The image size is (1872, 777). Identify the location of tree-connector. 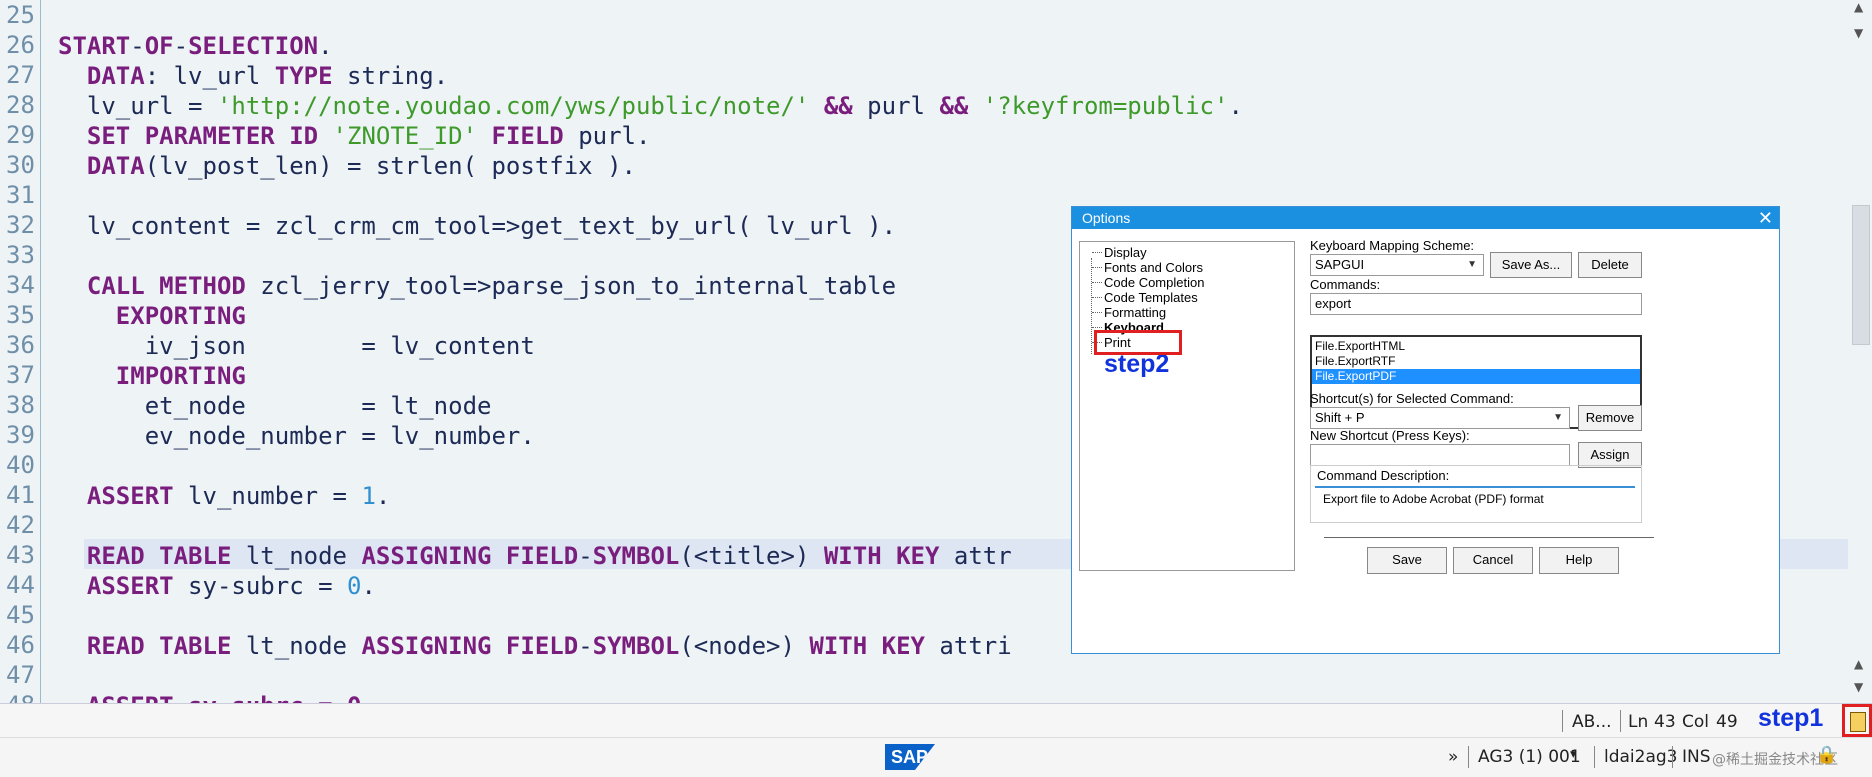
(1091, 306).